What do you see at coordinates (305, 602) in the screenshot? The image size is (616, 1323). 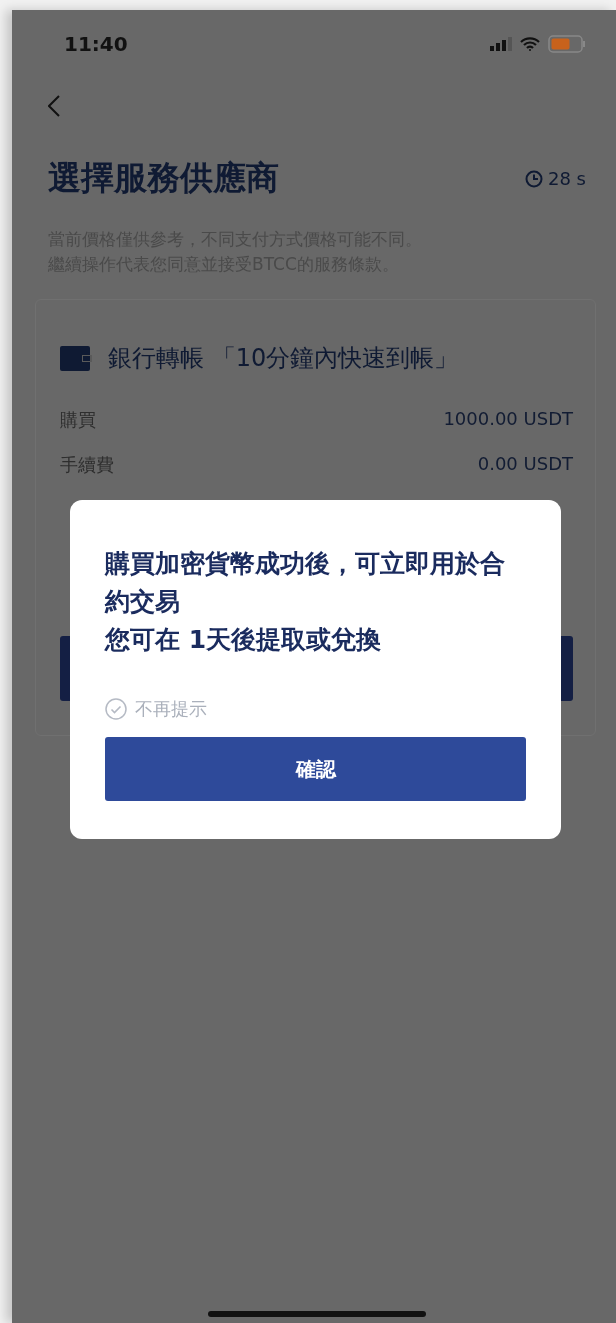 I see `dialog-message: 購買加密貨幣成功後，可立即用於合約交易 您可在 1天後提取或兌換` at bounding box center [305, 602].